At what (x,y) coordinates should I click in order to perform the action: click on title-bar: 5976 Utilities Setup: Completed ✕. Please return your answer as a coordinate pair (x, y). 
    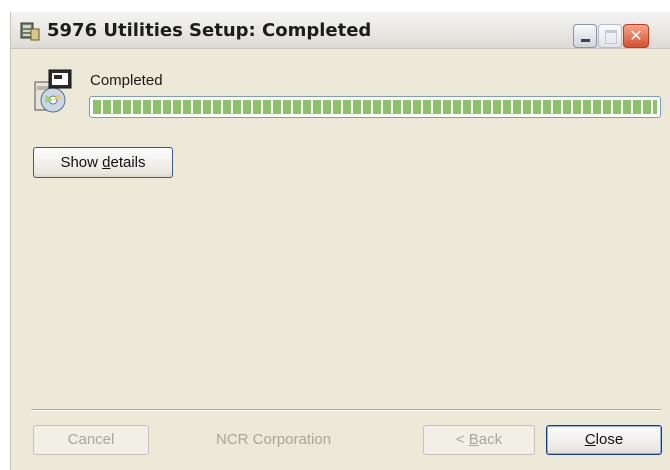
    Looking at the image, I should click on (340, 30).